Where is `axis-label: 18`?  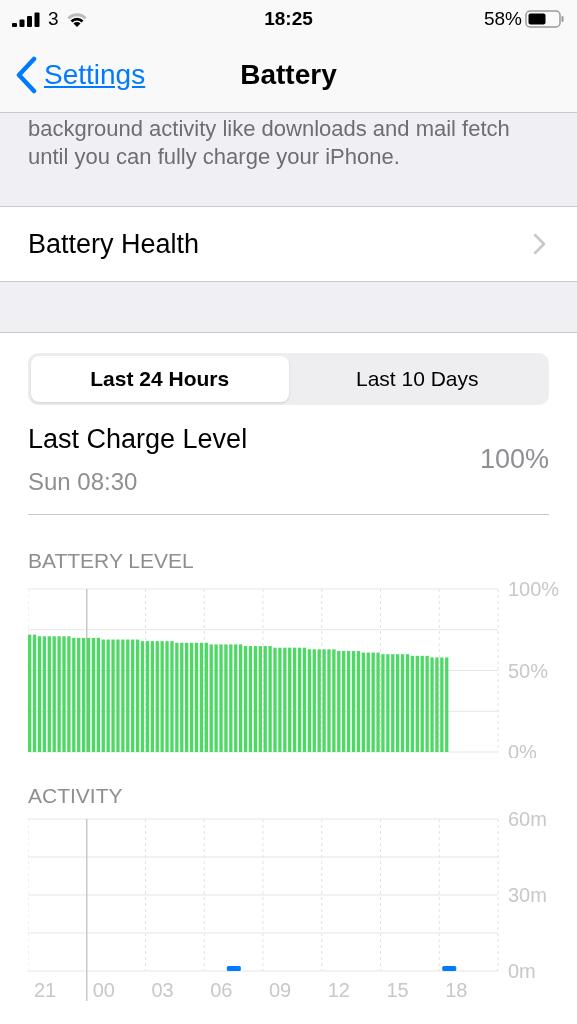 axis-label: 18 is located at coordinates (456, 990).